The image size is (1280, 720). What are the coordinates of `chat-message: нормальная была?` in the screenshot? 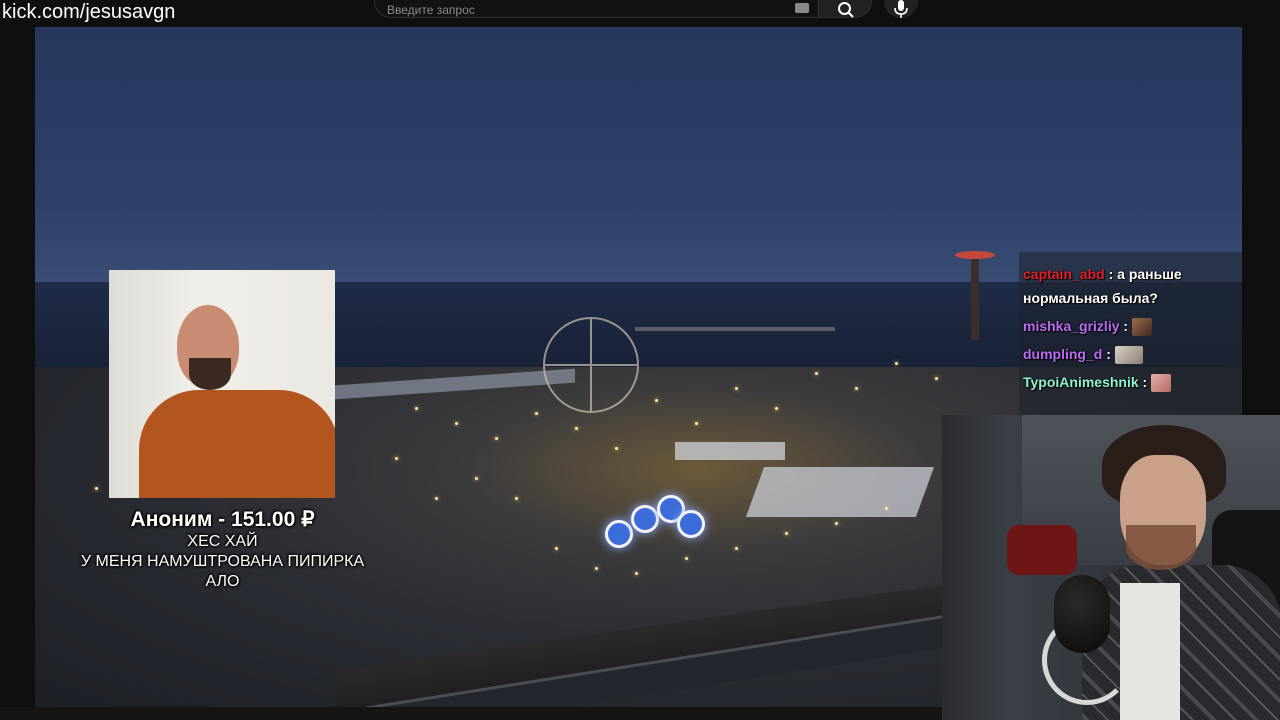 It's located at (1090, 298).